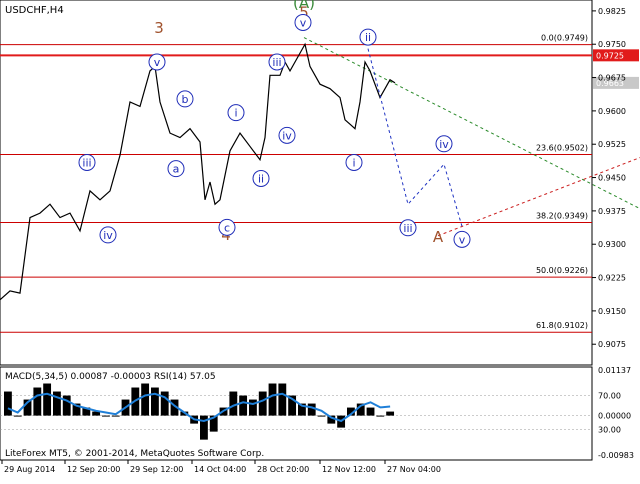 The image size is (640, 484). I want to click on x-tick-label: 12 Nov 12:00, so click(349, 469).